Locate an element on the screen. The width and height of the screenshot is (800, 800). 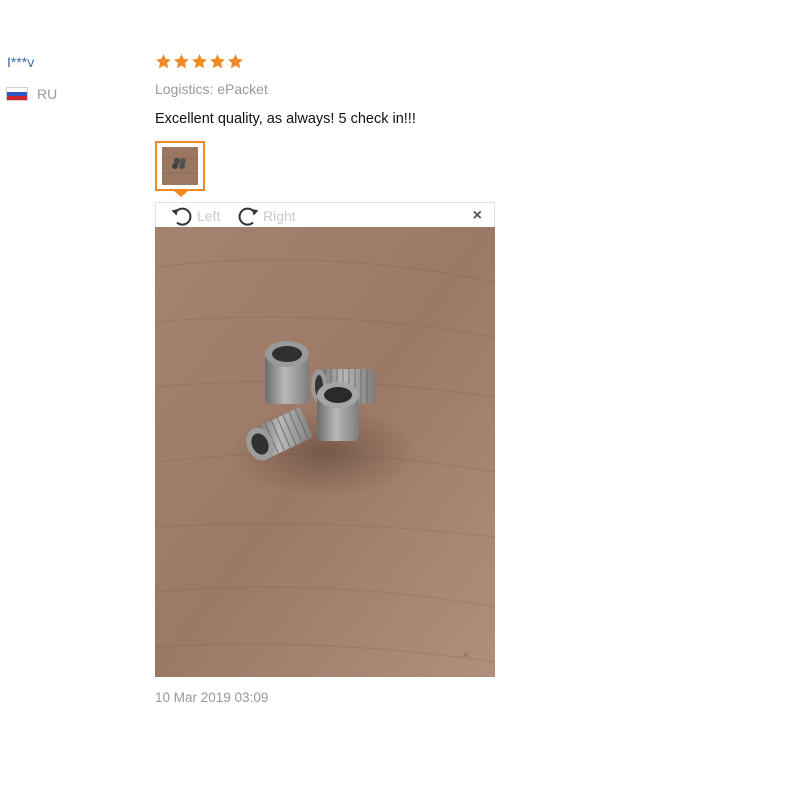
reviewer-name: I***v is located at coordinates (21, 62).